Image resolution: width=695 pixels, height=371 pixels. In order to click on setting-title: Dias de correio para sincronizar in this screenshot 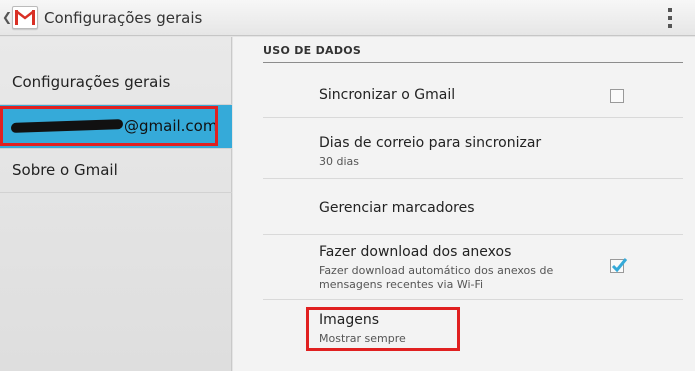, I will do `click(430, 143)`.